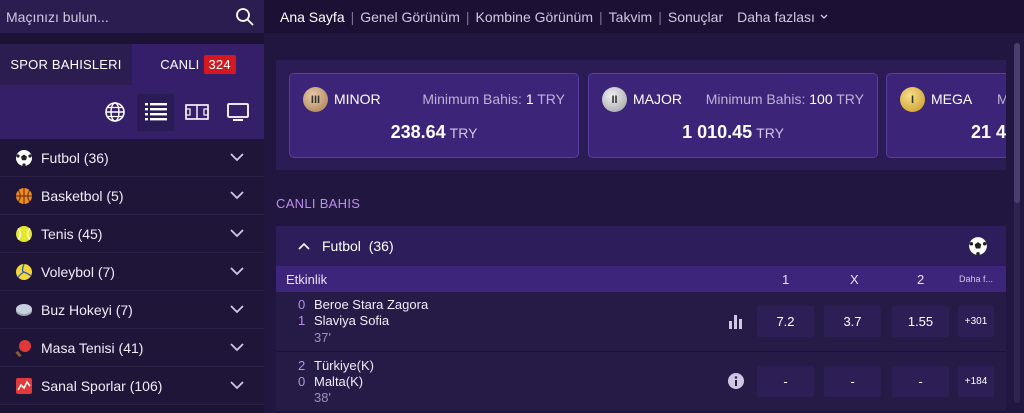 The width and height of the screenshot is (1024, 413). What do you see at coordinates (23, 271) in the screenshot?
I see `volleyball-icon` at bounding box center [23, 271].